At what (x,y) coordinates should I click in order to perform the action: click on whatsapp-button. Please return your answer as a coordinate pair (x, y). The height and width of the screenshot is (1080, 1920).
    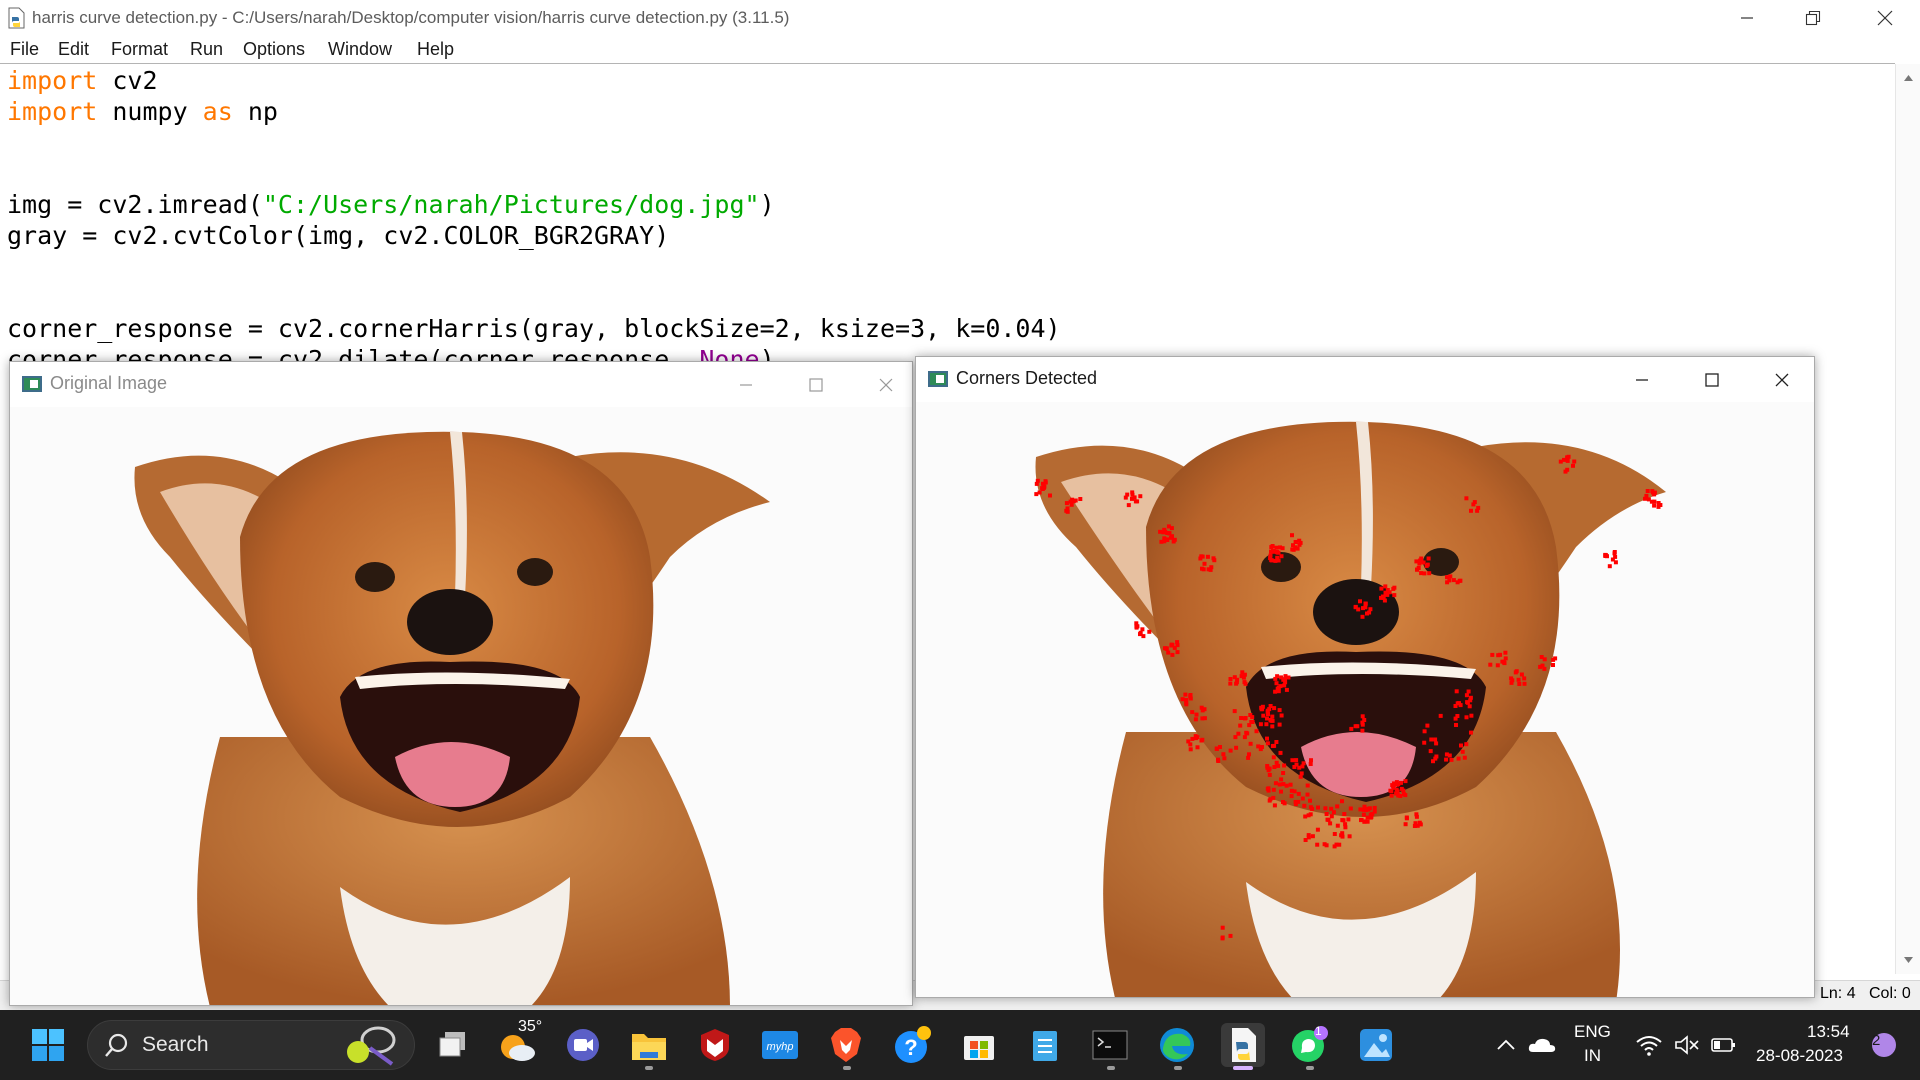
    Looking at the image, I should click on (1309, 1045).